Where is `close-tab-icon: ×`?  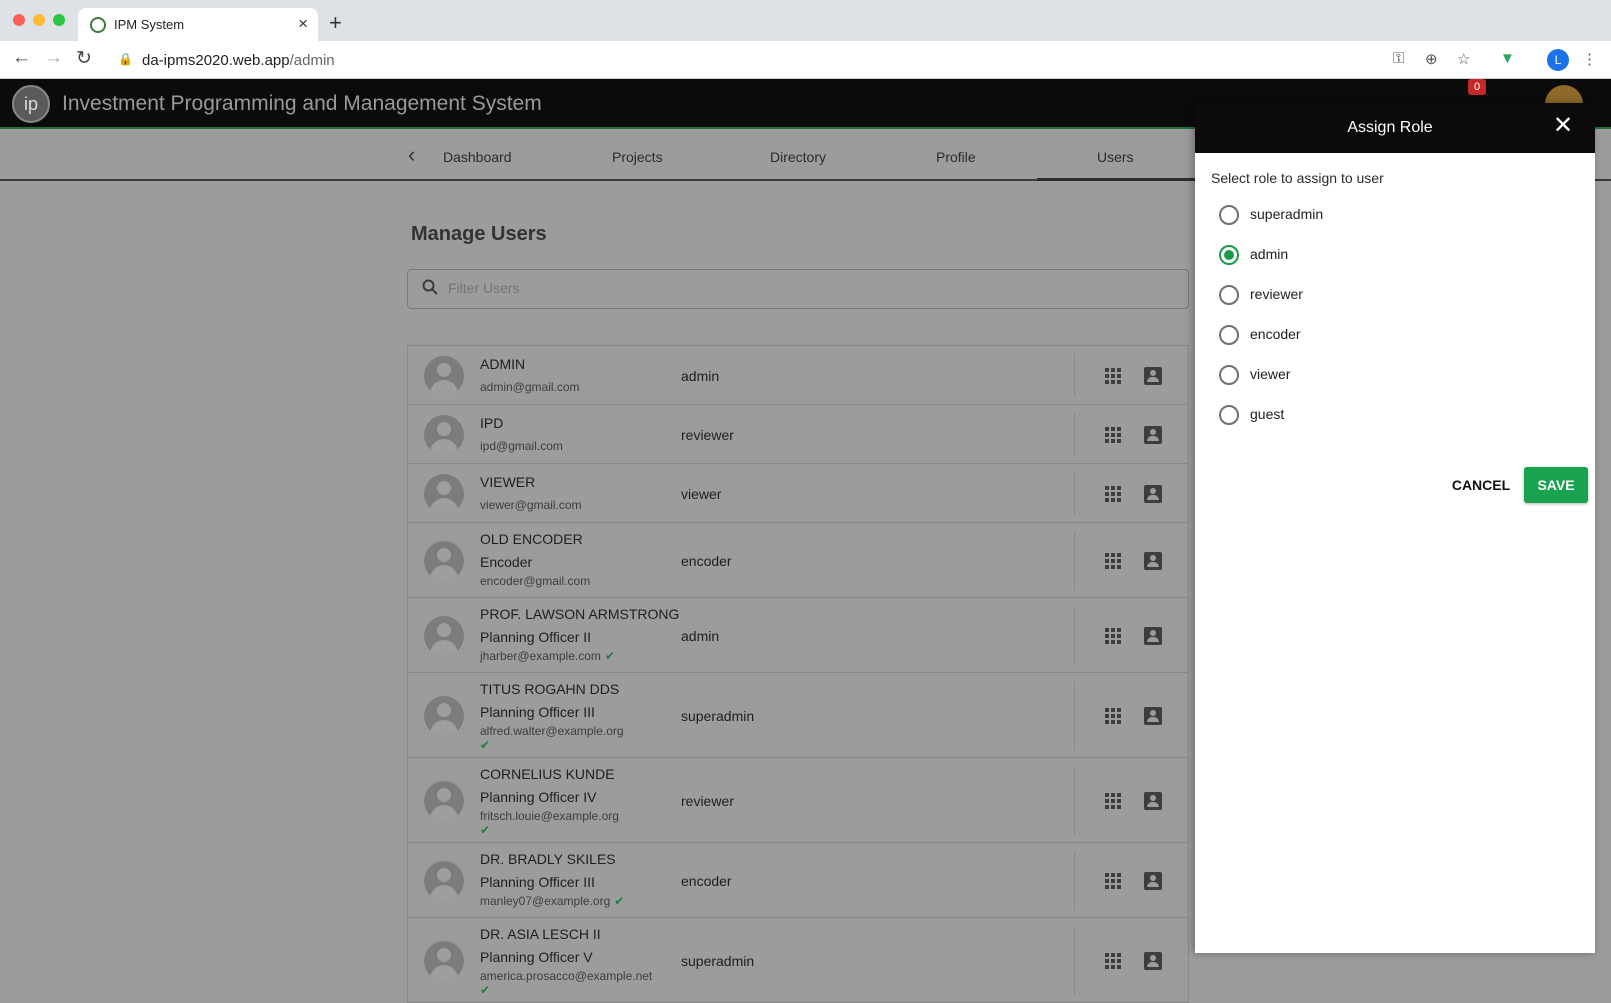 close-tab-icon: × is located at coordinates (303, 24).